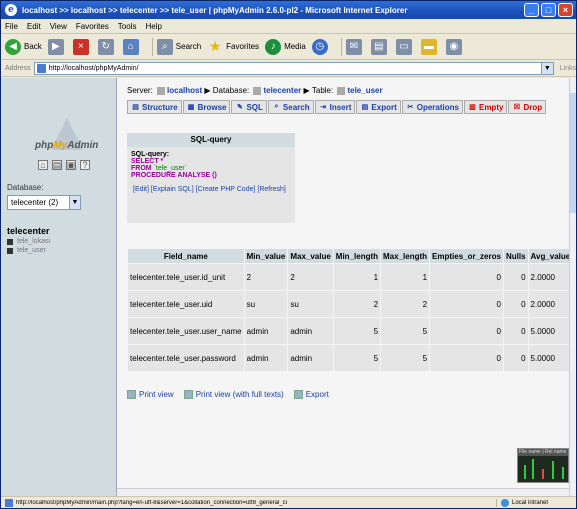 The width and height of the screenshot is (577, 509). Describe the element at coordinates (11, 26) in the screenshot. I see `menu-file: File` at that location.